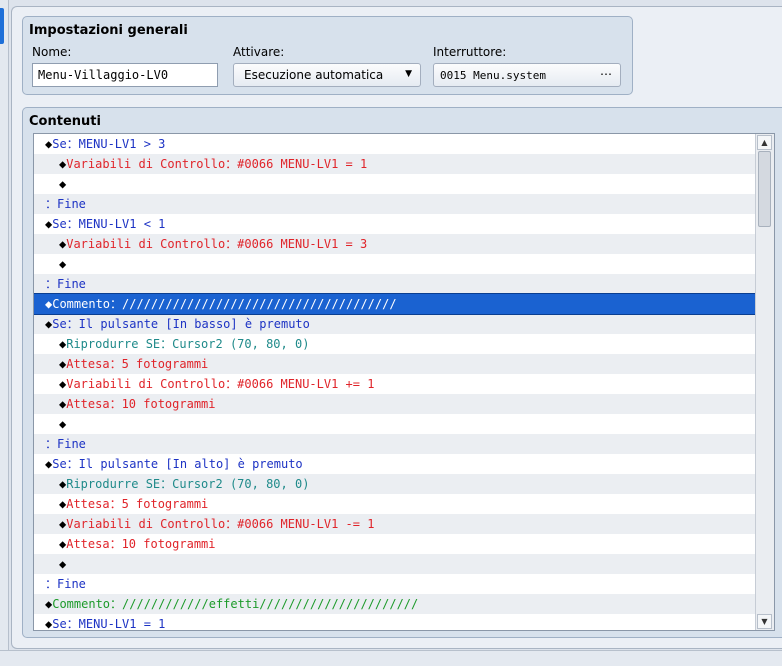  Describe the element at coordinates (606, 74) in the screenshot. I see `ellipsis-icon: ⋯` at that location.